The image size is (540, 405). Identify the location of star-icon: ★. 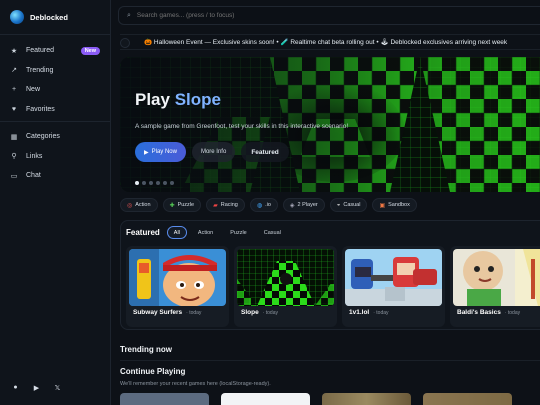
(14, 51).